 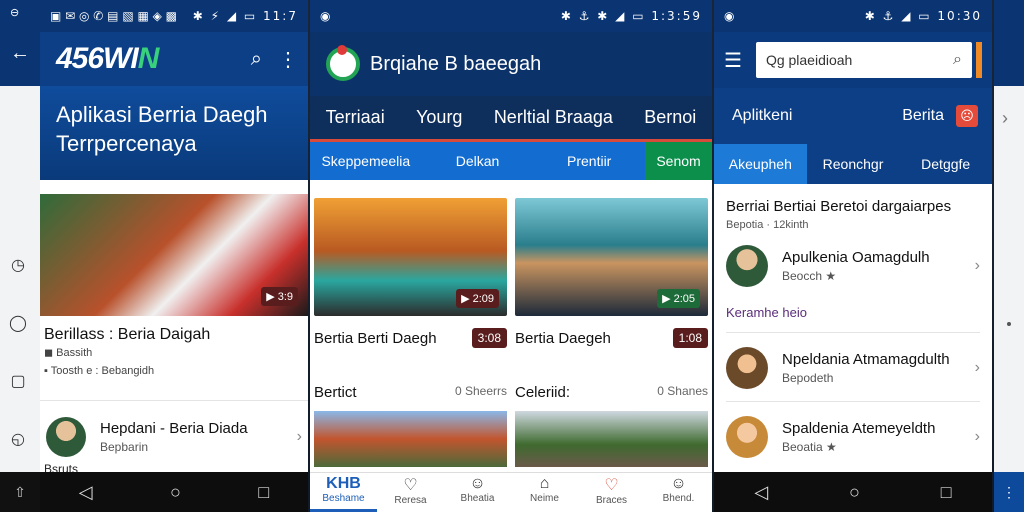 I want to click on notification-icon: ☹, so click(x=967, y=116).